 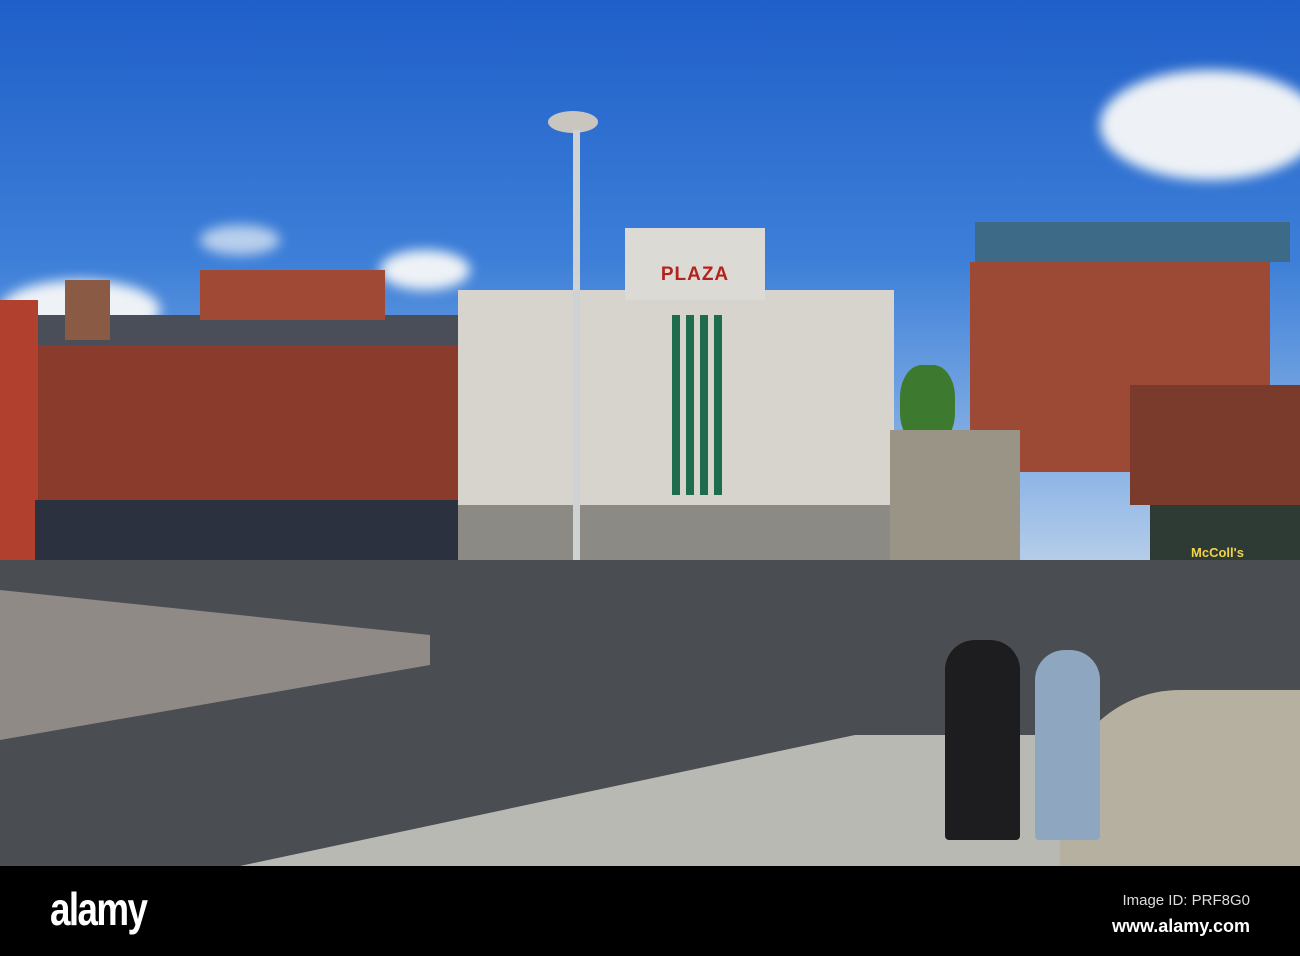 I want to click on steps, so click(x=955, y=495).